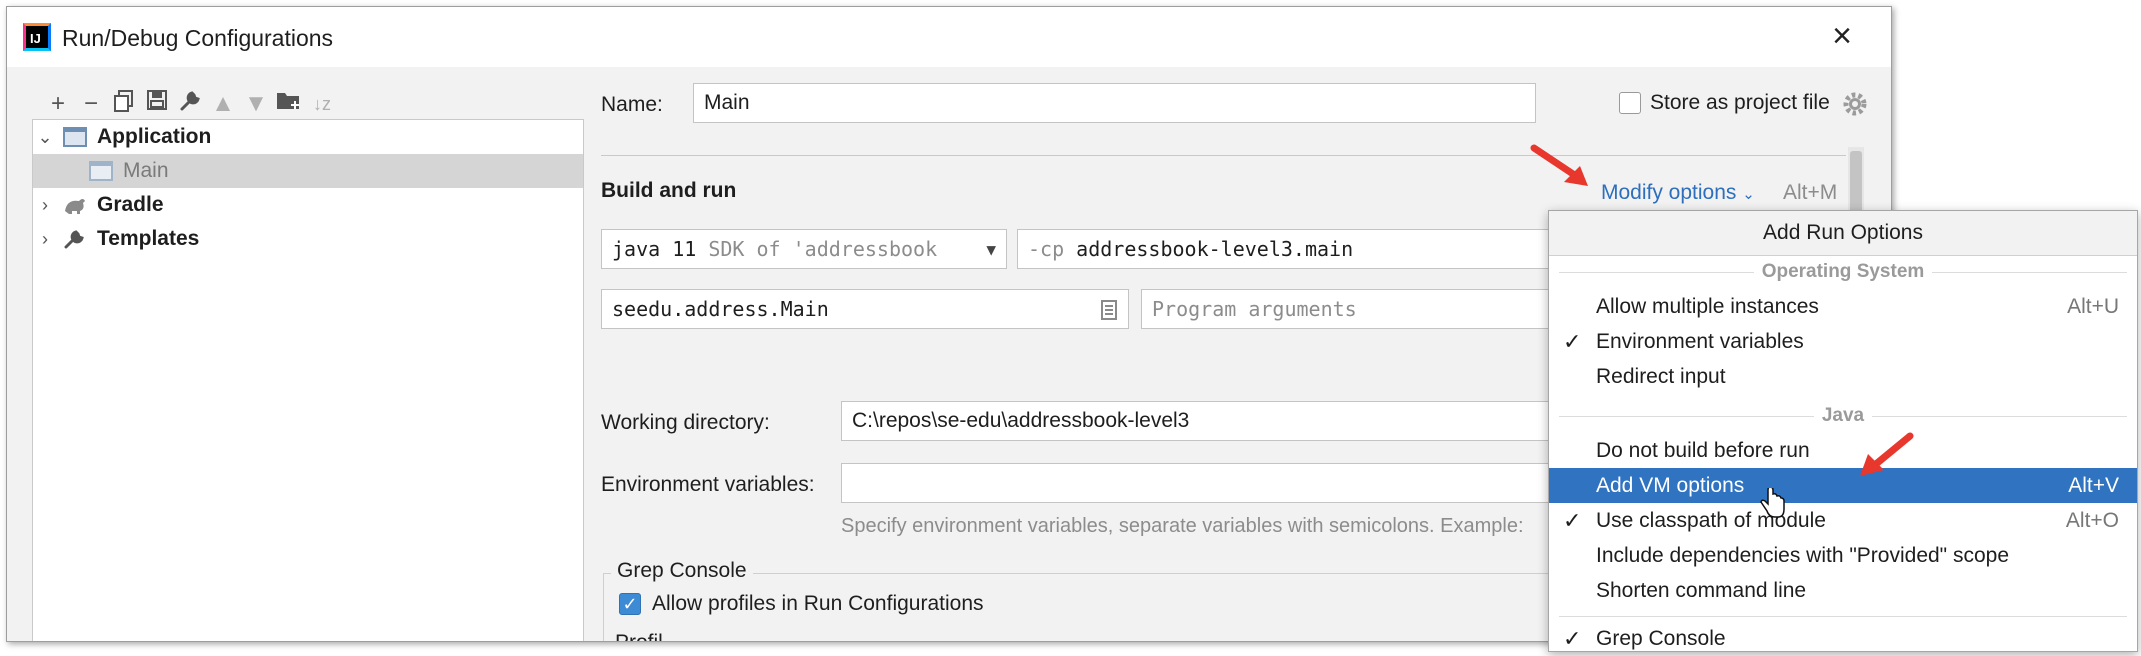 This screenshot has height=656, width=2141. Describe the element at coordinates (2093, 485) in the screenshot. I see `menu-item-shortcut: Alt+V` at that location.